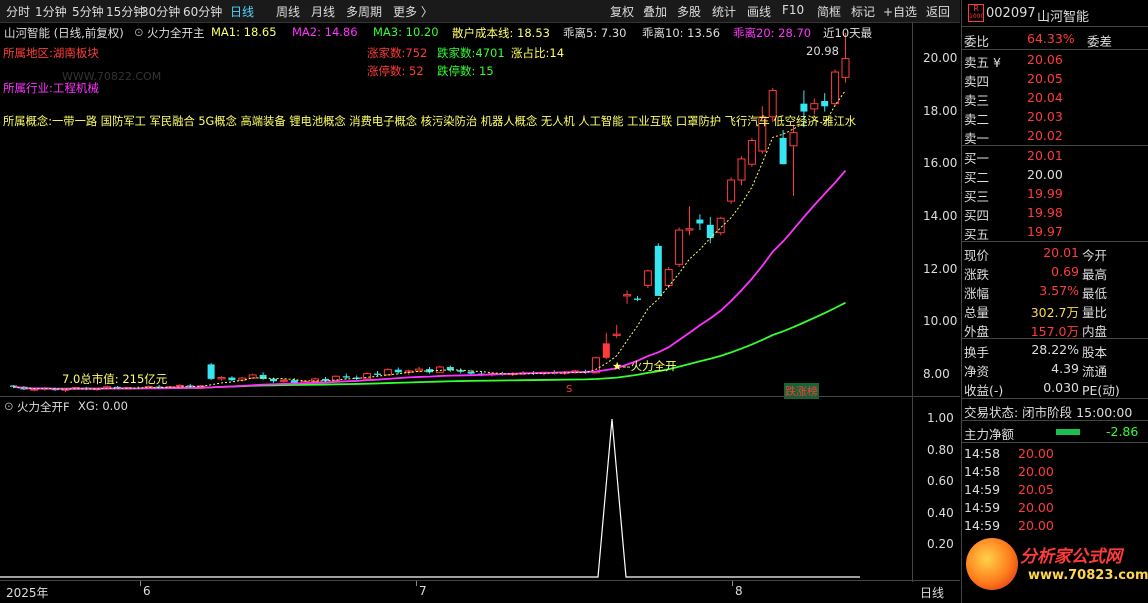  What do you see at coordinates (982, 471) in the screenshot?
I see `tick-time: 14:58` at bounding box center [982, 471].